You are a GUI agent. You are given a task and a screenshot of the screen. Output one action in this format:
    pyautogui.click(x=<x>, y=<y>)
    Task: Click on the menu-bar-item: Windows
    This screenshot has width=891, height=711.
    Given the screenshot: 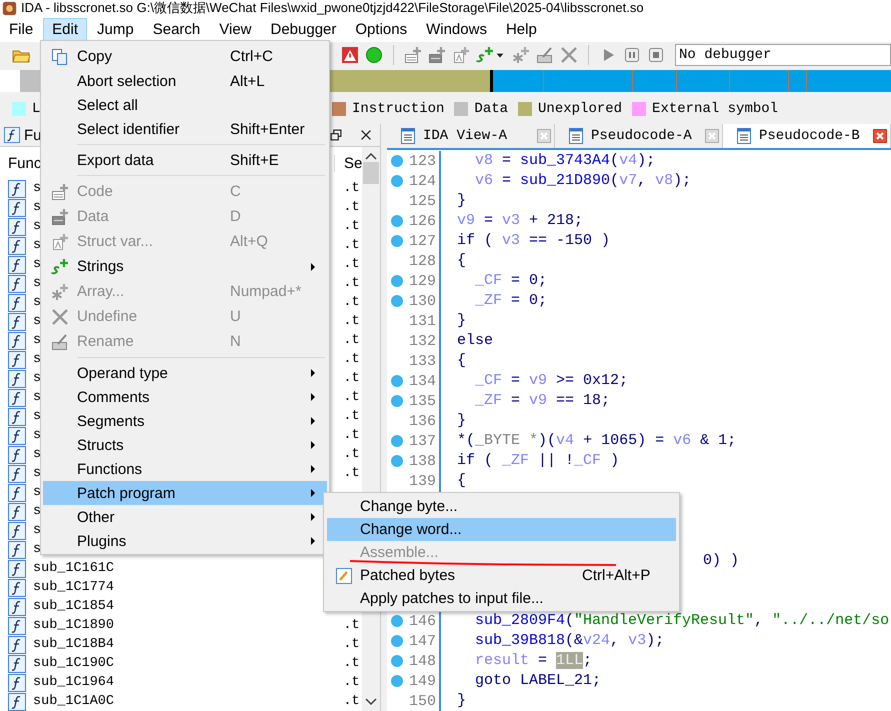 What is the action you would take?
    pyautogui.click(x=456, y=29)
    